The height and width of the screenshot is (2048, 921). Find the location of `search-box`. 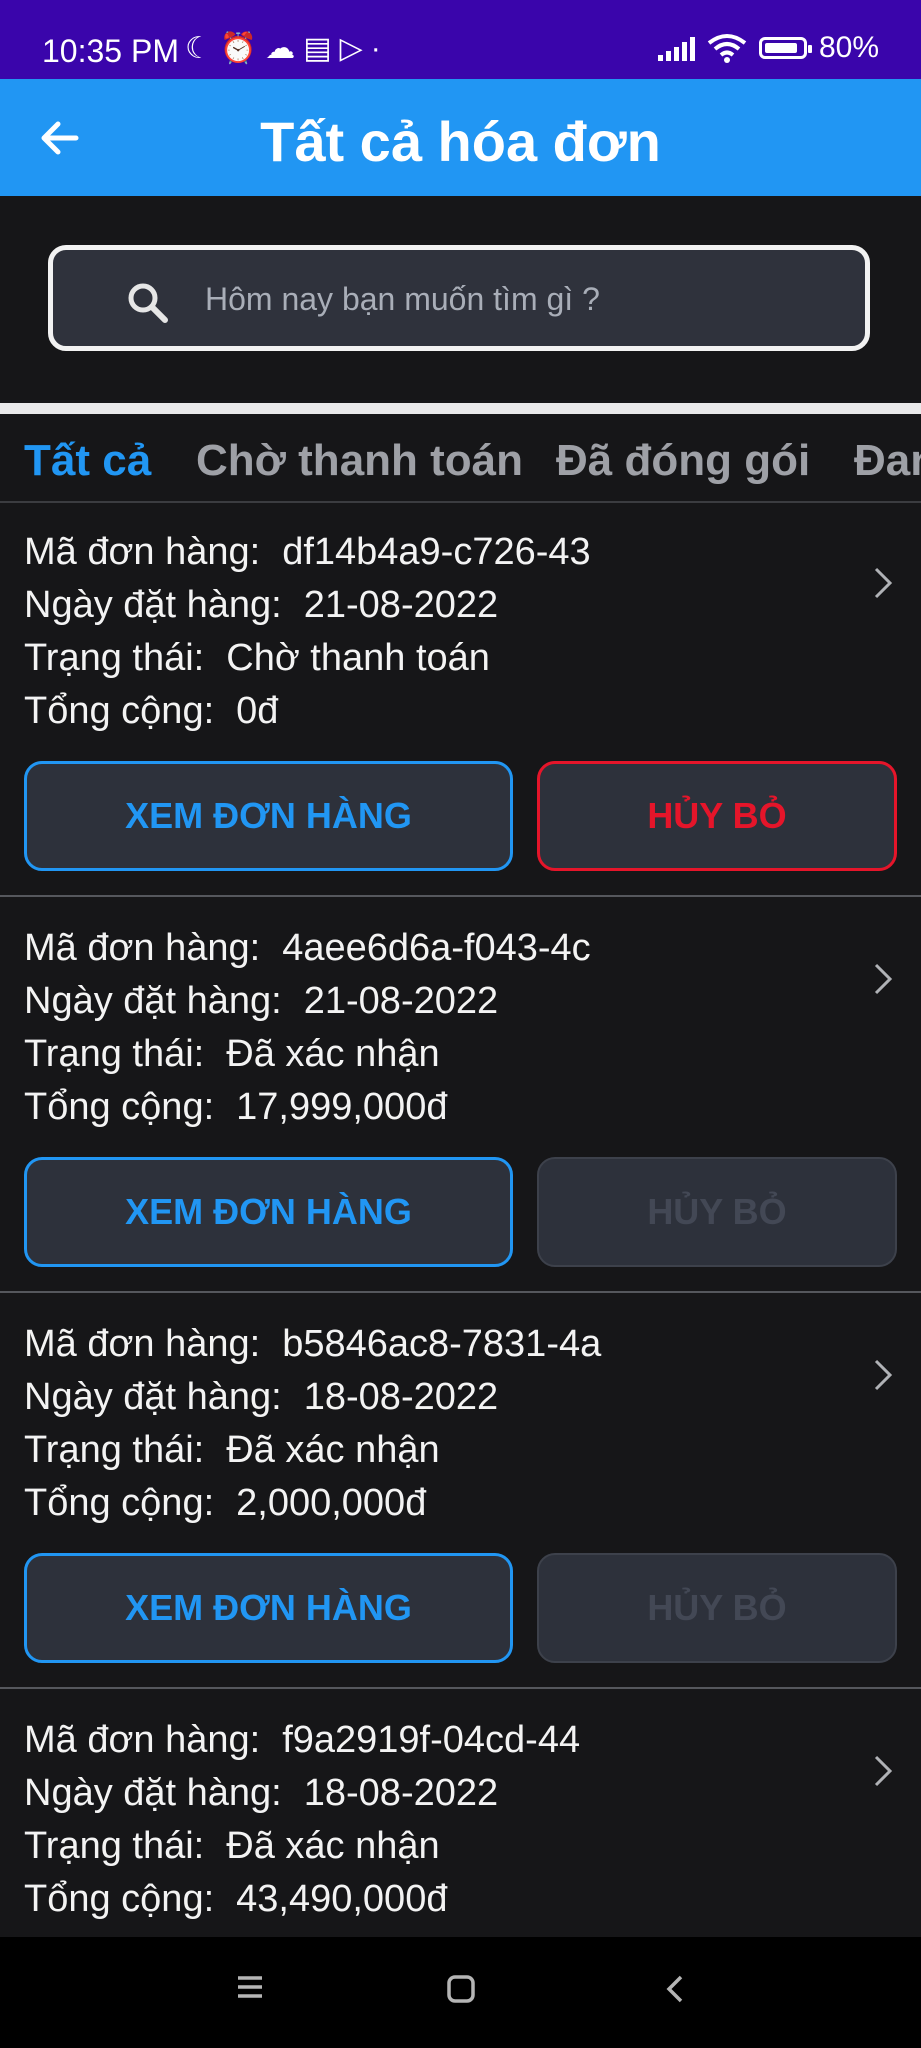

search-box is located at coordinates (459, 298).